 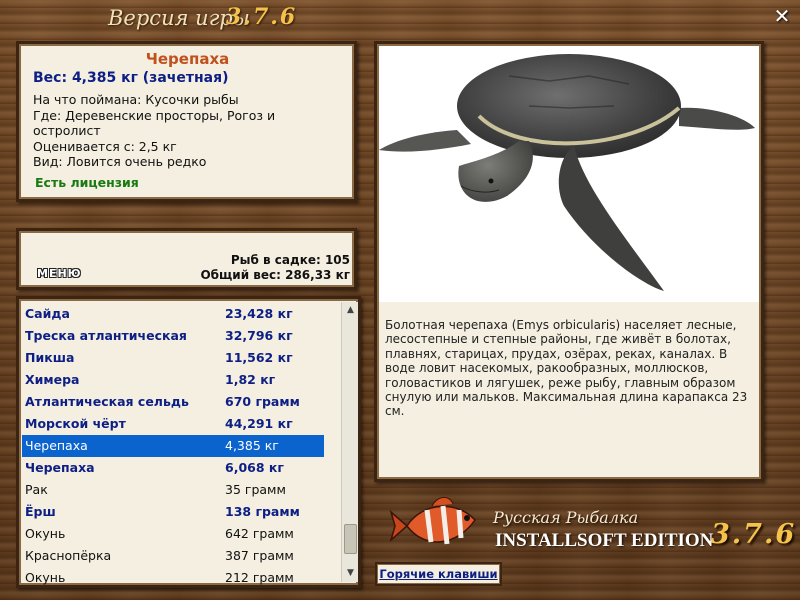 What do you see at coordinates (290, 260) in the screenshot?
I see `fish-count: Рыб в садке: 105` at bounding box center [290, 260].